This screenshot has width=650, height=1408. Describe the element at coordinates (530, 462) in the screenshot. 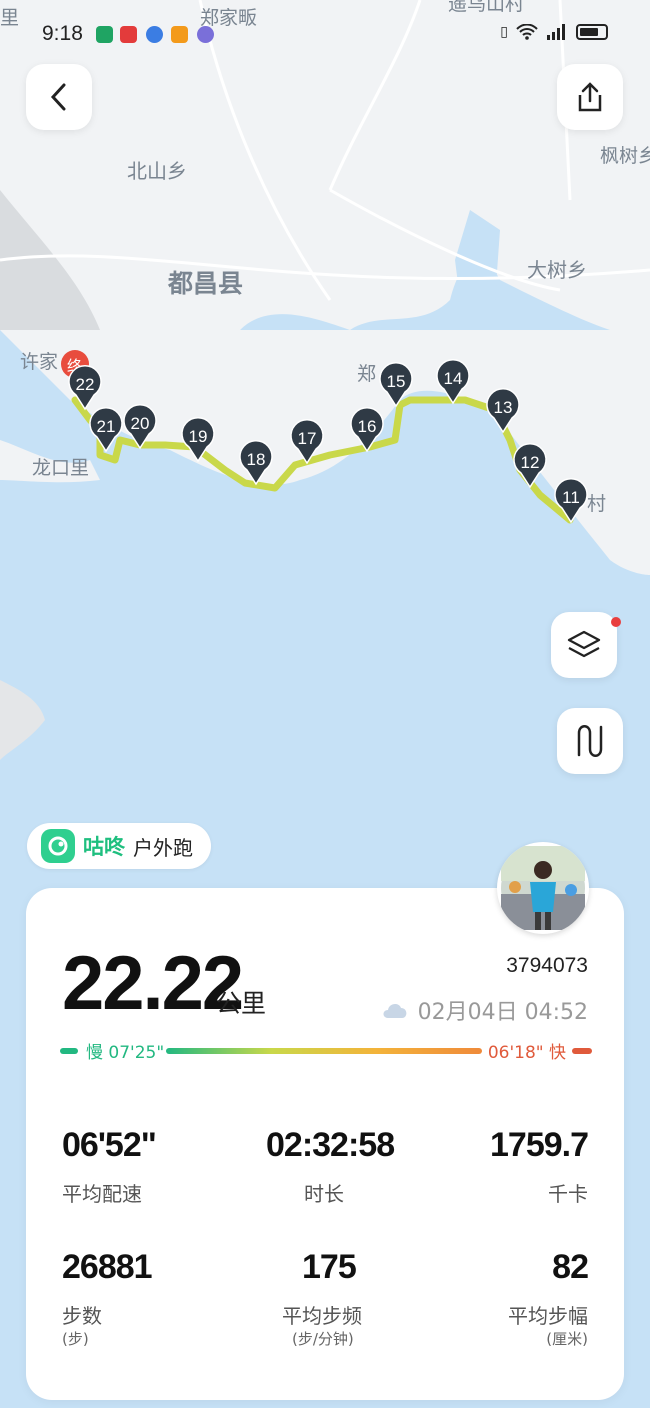

I see `km-marker-label: 12` at that location.